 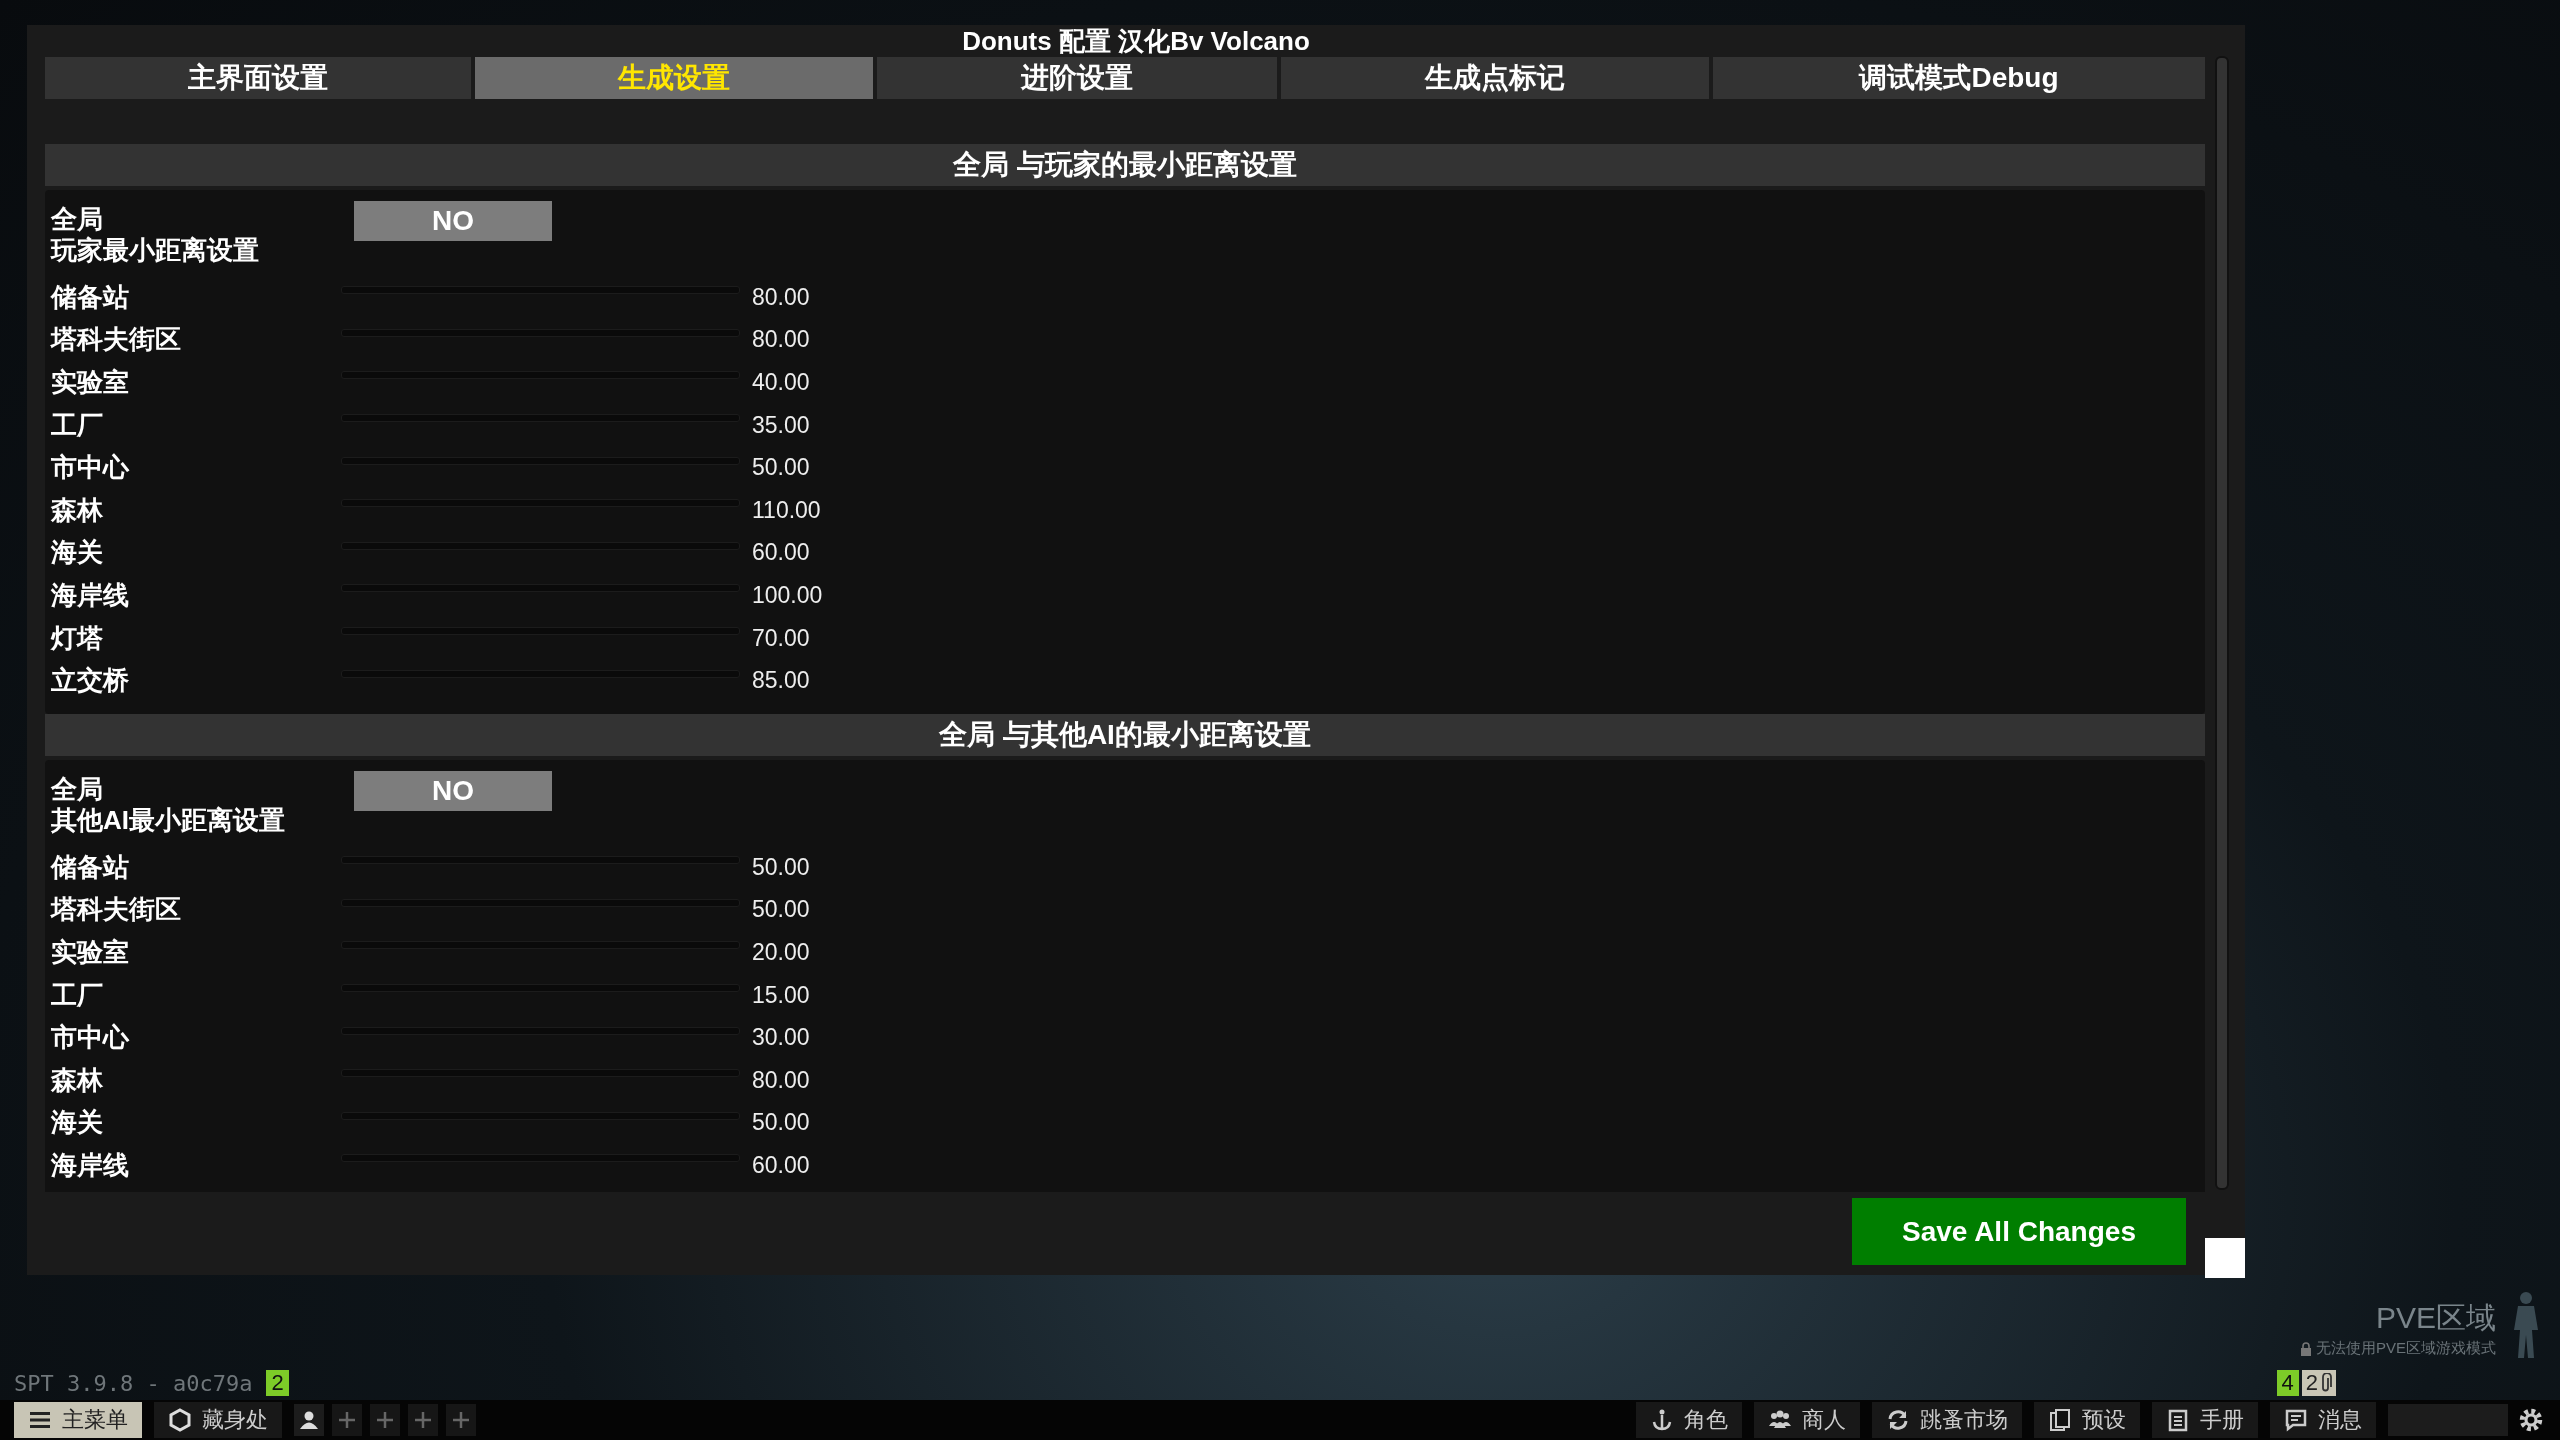 I want to click on tab: 进阶设置, so click(x=1077, y=78).